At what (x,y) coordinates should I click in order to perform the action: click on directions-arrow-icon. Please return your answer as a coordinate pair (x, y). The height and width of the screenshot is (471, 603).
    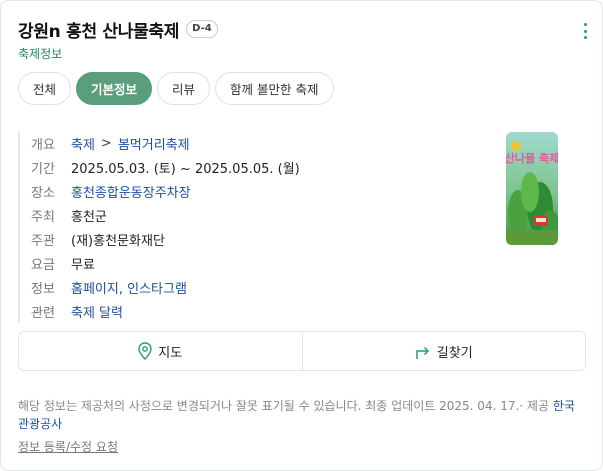
    Looking at the image, I should click on (422, 352).